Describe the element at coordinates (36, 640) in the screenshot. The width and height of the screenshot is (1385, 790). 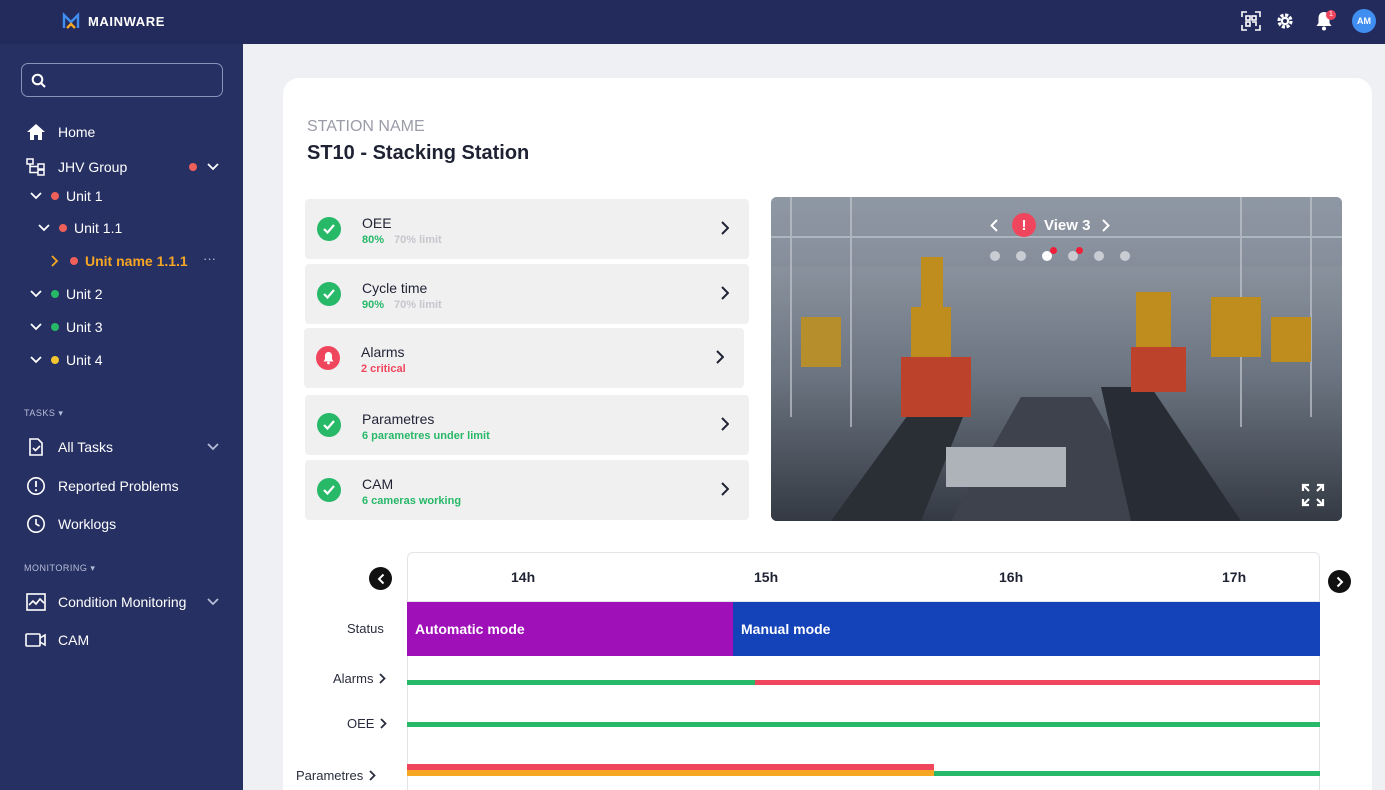
I see `video-camera-icon` at that location.